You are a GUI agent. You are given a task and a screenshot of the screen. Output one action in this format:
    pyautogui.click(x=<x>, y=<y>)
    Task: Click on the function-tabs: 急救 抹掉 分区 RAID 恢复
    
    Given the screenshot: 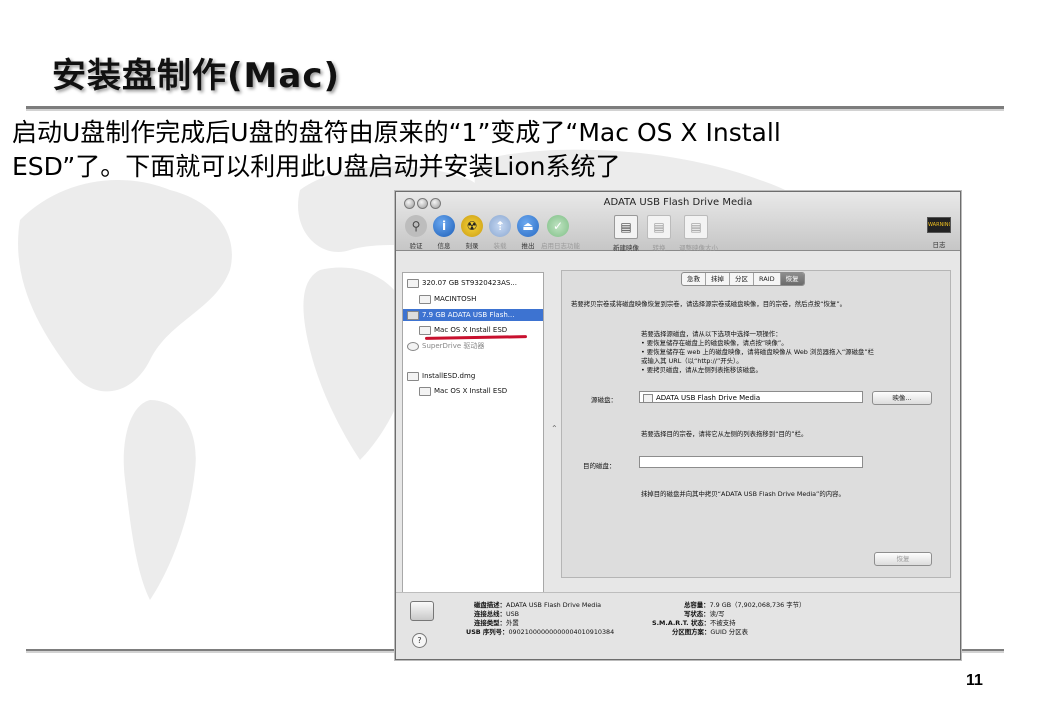 What is the action you would take?
    pyautogui.click(x=743, y=279)
    